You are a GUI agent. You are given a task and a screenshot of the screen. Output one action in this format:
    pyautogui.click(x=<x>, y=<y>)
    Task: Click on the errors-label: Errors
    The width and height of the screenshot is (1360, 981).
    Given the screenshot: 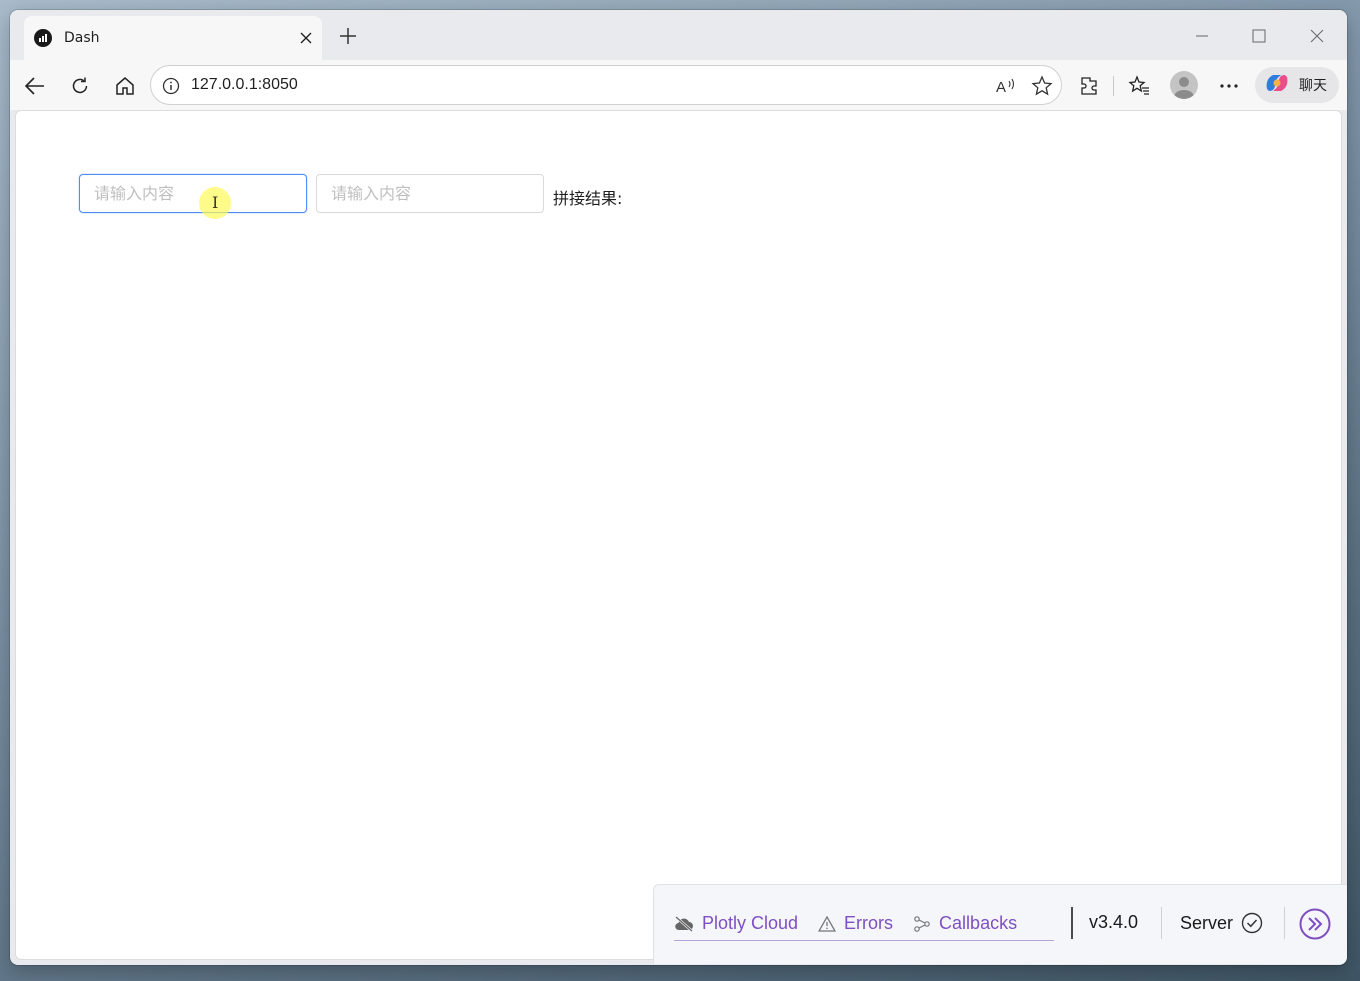 What is the action you would take?
    pyautogui.click(x=869, y=923)
    